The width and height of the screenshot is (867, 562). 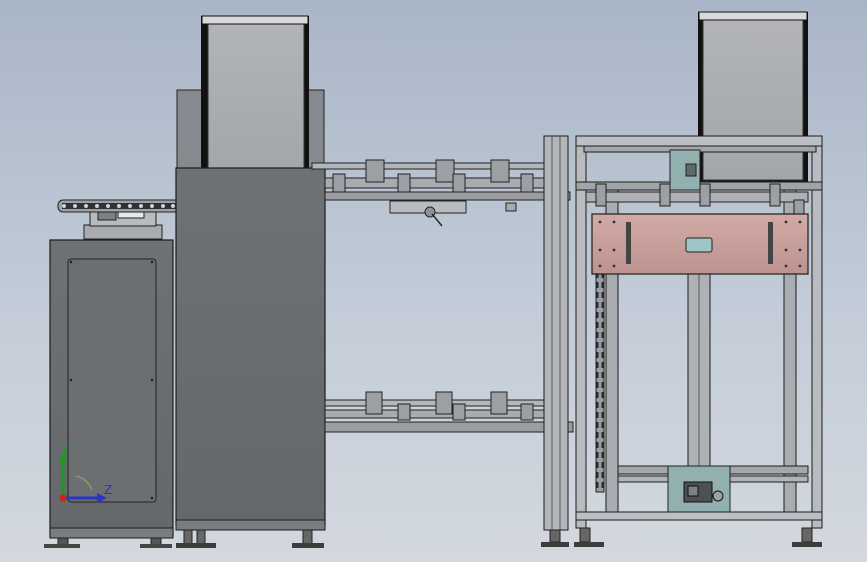 What do you see at coordinates (65, 449) in the screenshot?
I see `y-axis-label: Y` at bounding box center [65, 449].